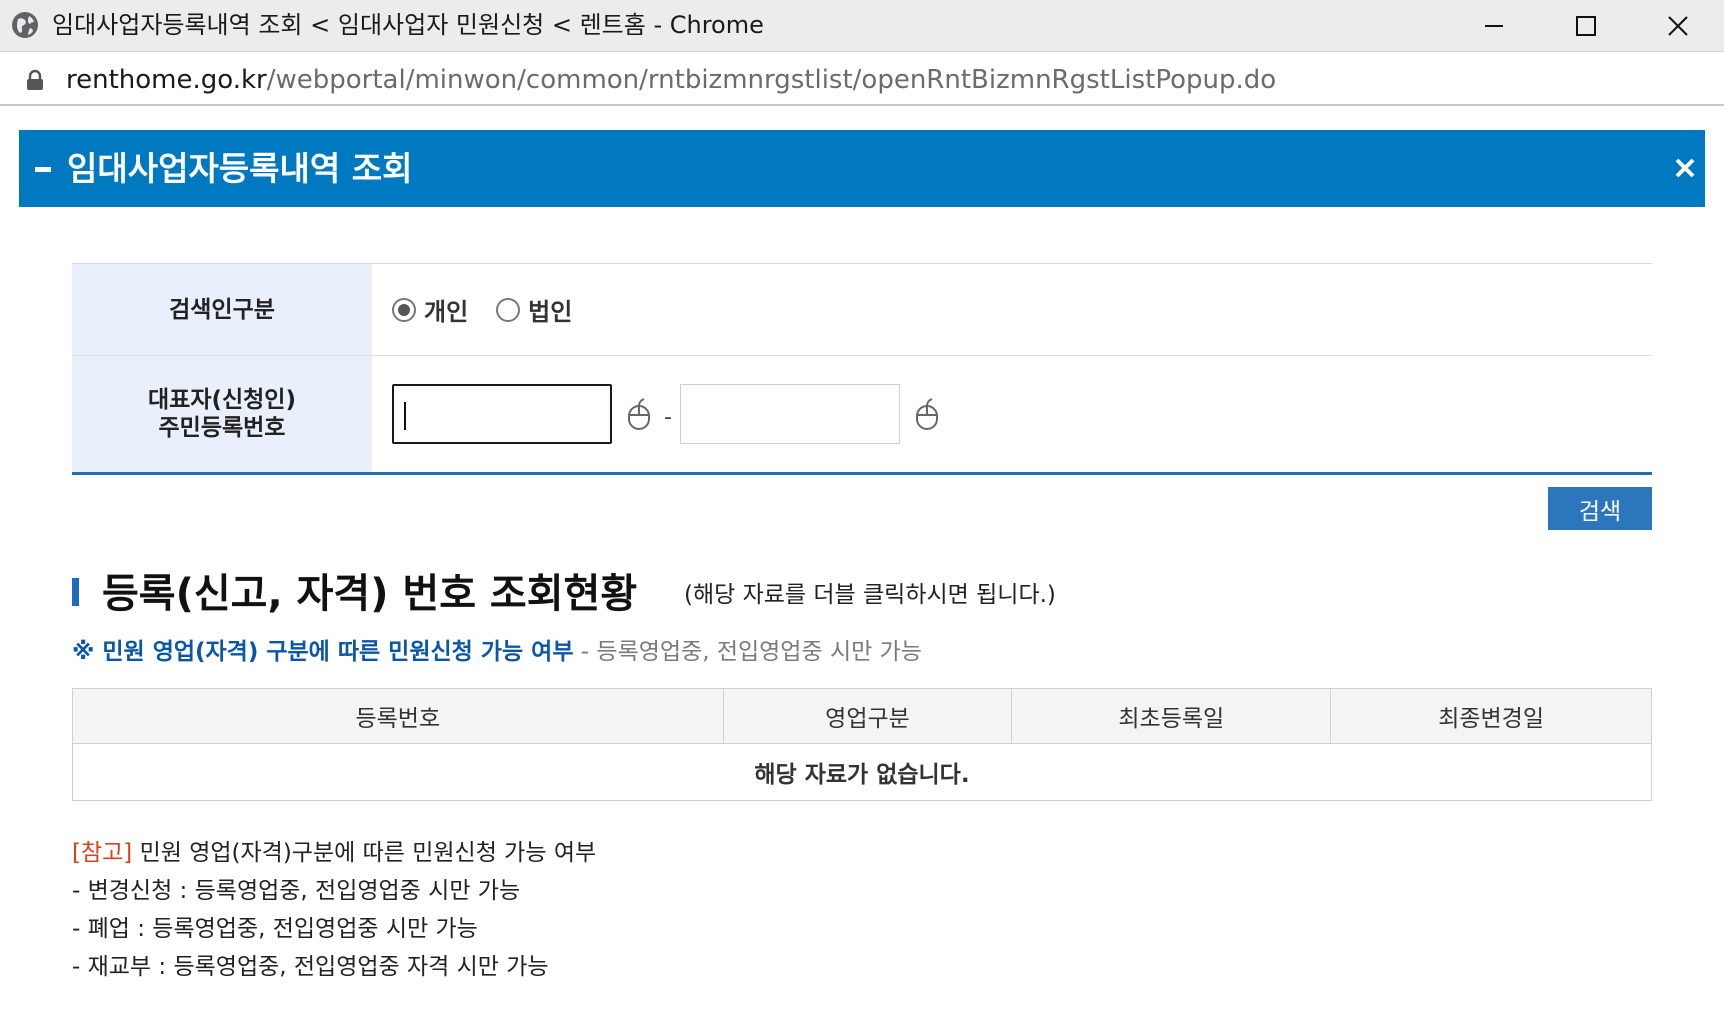  I want to click on section-subtitle: (해당 자료를 더블 클릭하시면 됩니다.), so click(870, 595).